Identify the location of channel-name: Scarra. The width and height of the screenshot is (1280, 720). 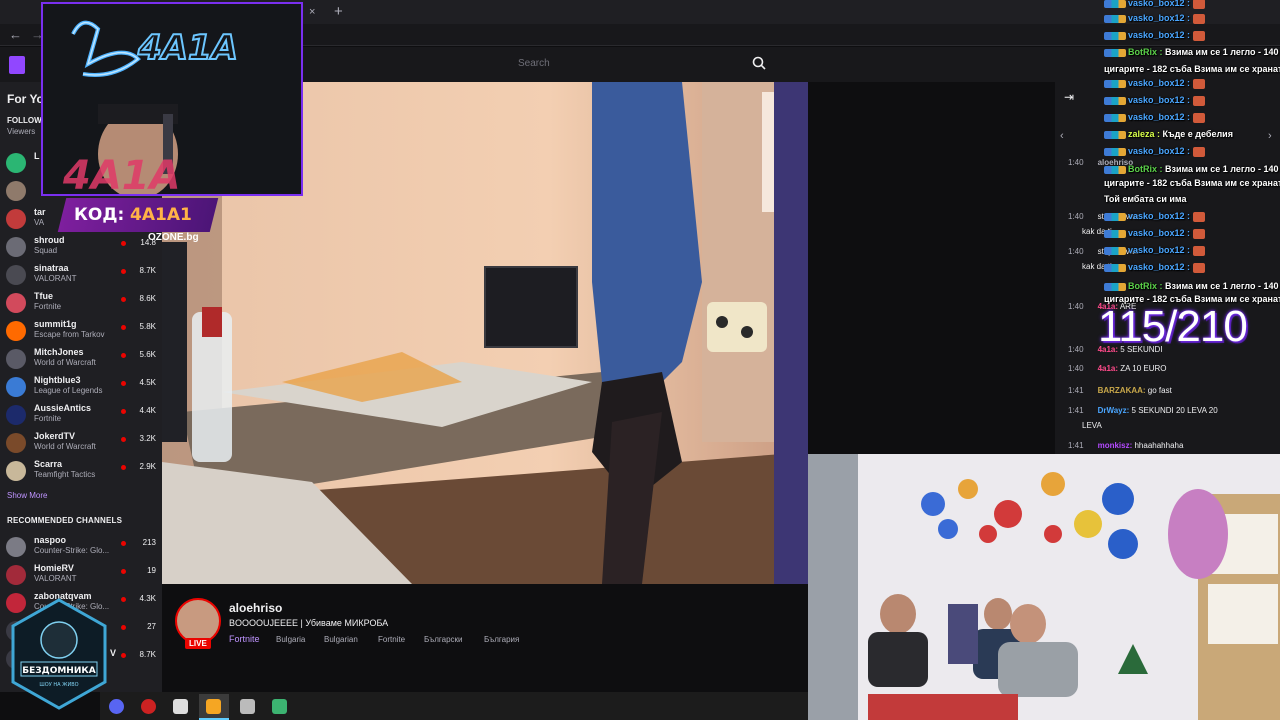
(48, 464).